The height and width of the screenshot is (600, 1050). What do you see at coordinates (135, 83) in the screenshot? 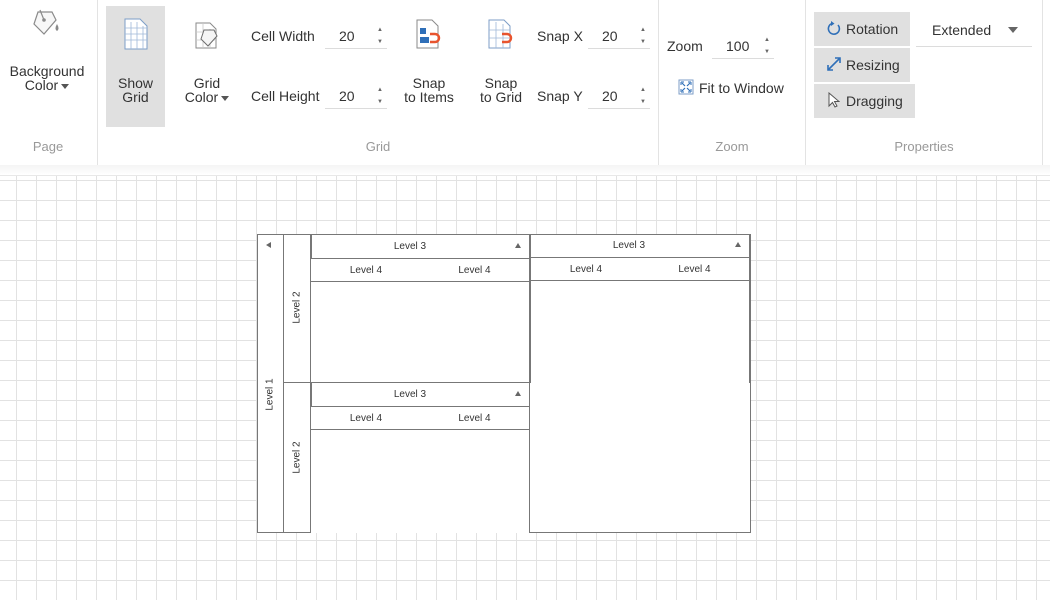
I see `show-grid-label-1: Show` at bounding box center [135, 83].